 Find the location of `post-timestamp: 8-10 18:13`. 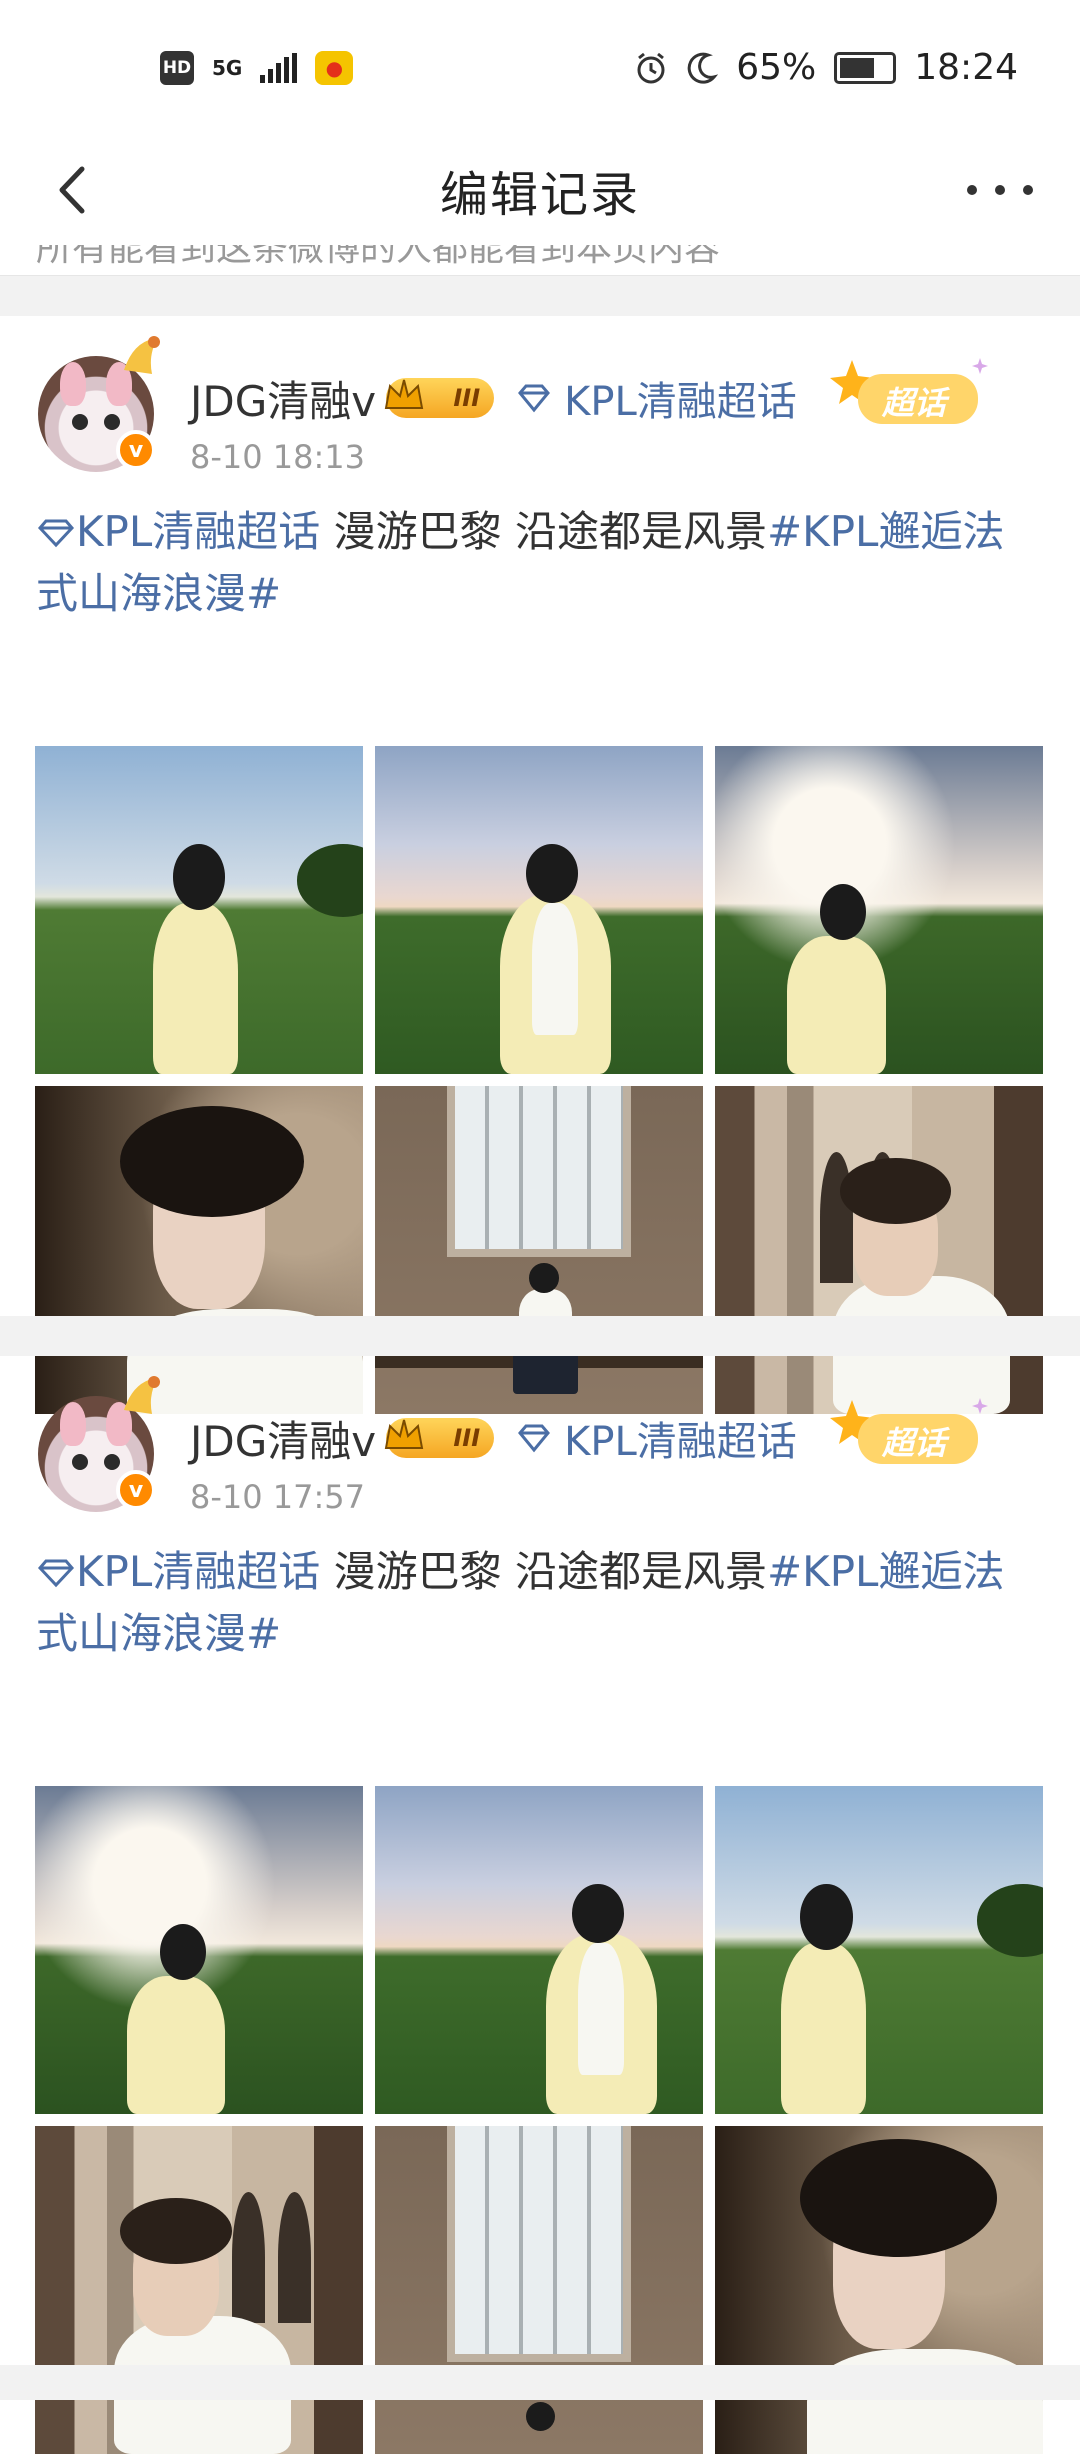

post-timestamp: 8-10 18:13 is located at coordinates (278, 457).